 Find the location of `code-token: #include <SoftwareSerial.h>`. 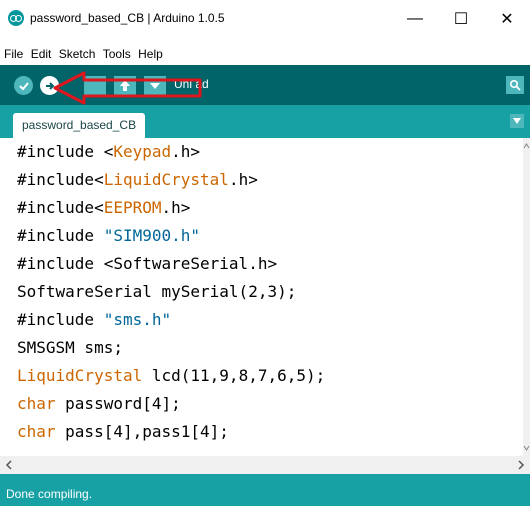

code-token: #include <SoftwareSerial.h> is located at coordinates (147, 263).